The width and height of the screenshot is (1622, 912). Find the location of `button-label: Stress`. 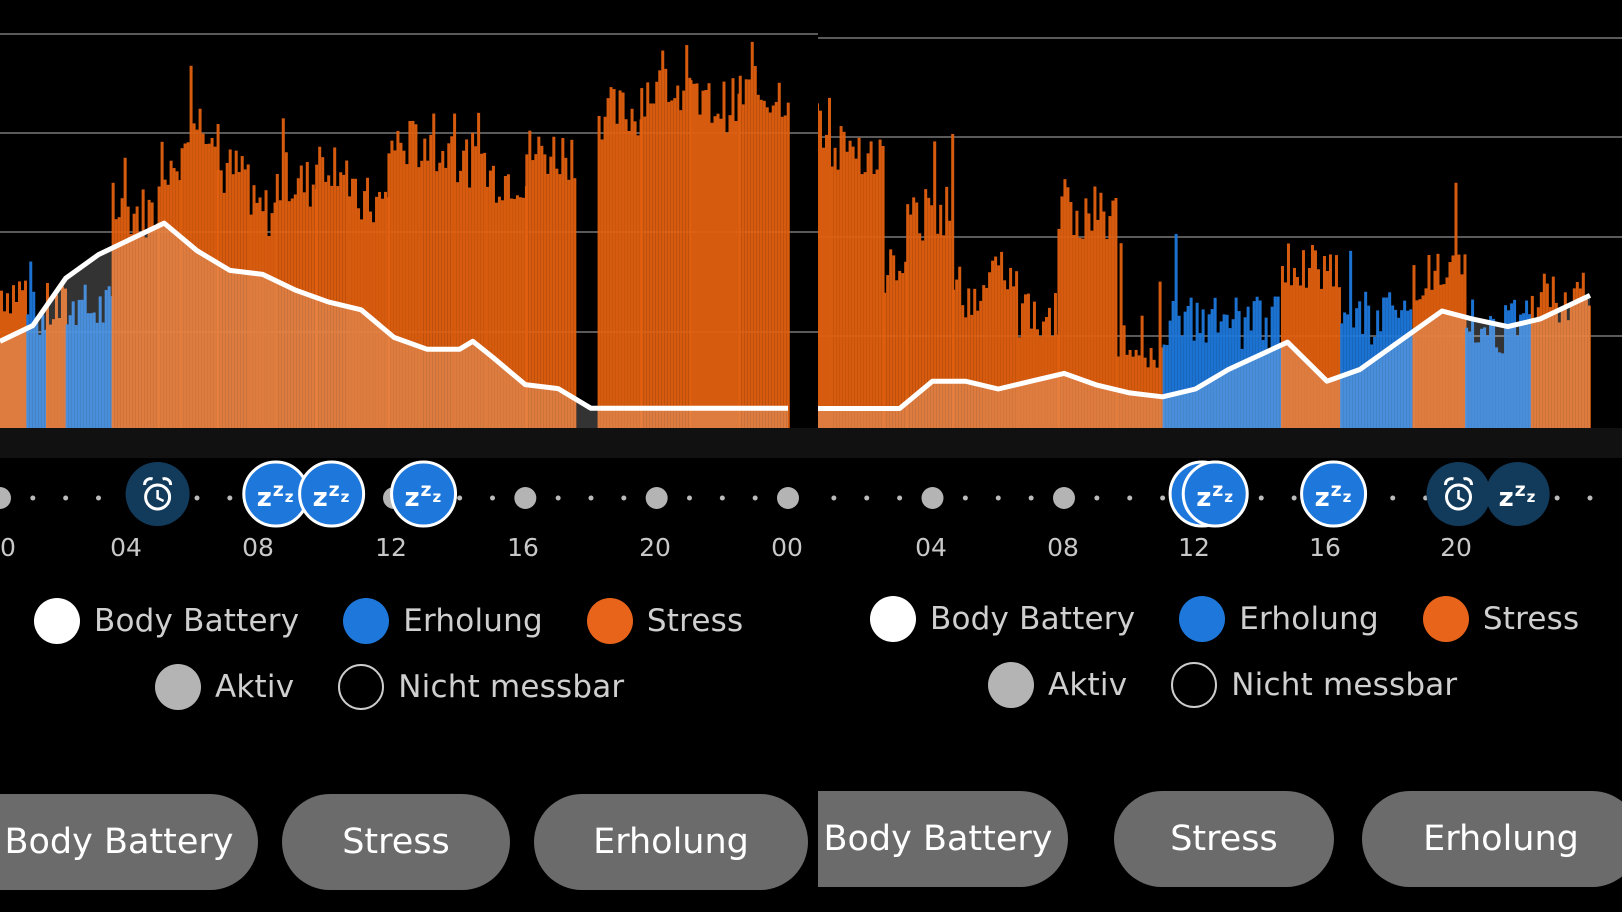

button-label: Stress is located at coordinates (1224, 839).